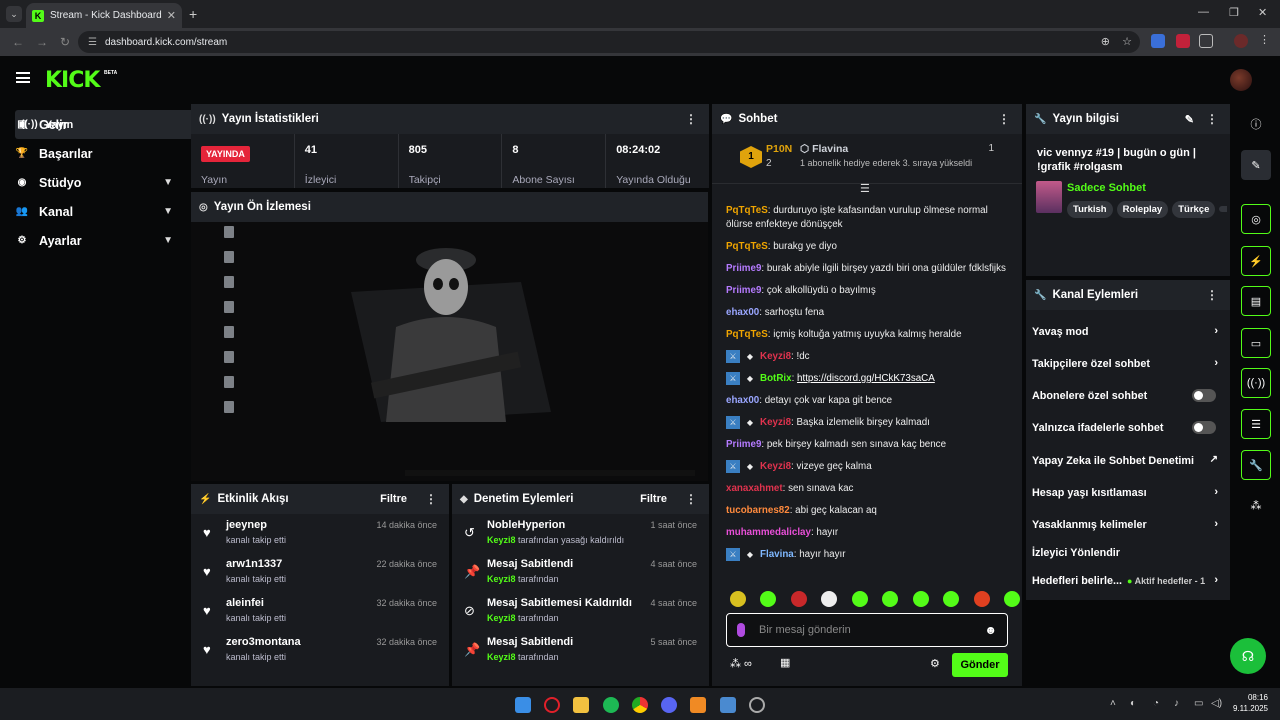  What do you see at coordinates (980, 665) in the screenshot?
I see `send-button: Gönder` at bounding box center [980, 665].